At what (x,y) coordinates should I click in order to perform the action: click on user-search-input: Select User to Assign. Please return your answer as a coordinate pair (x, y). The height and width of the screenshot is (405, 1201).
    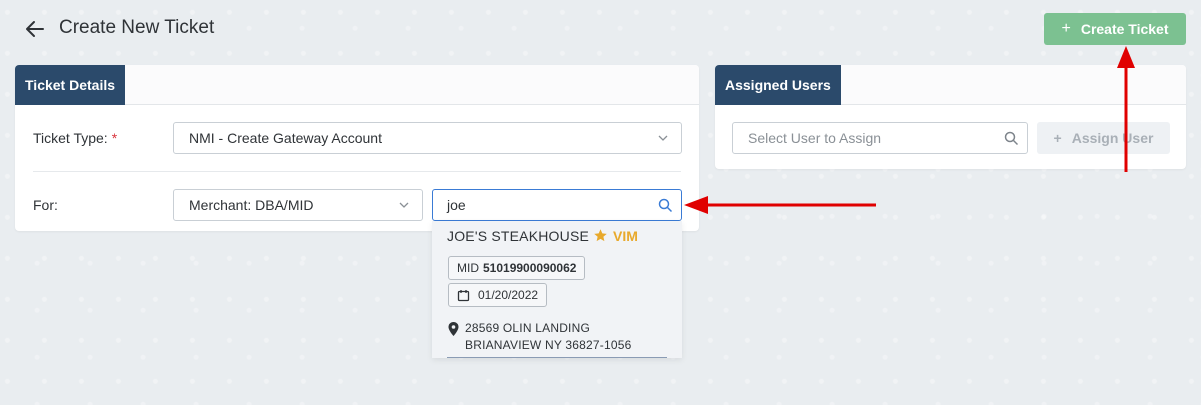
    Looking at the image, I should click on (880, 138).